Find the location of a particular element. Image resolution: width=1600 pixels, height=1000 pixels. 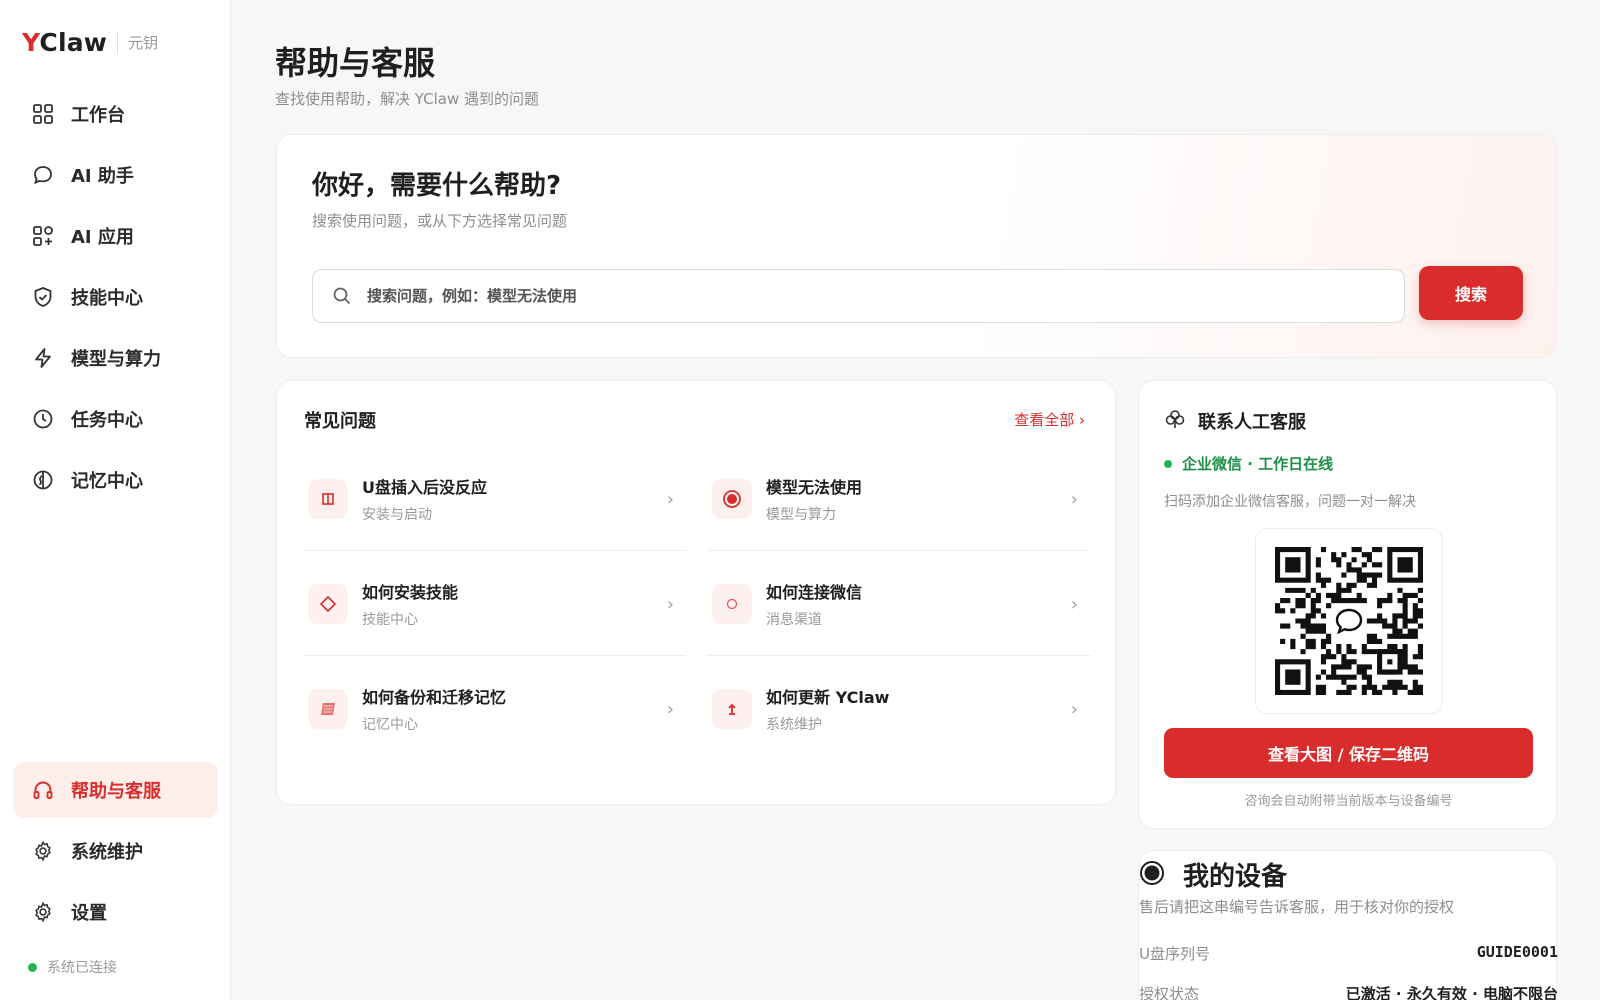

sidebar-item-models: 模型与算力 is located at coordinates (115, 358).